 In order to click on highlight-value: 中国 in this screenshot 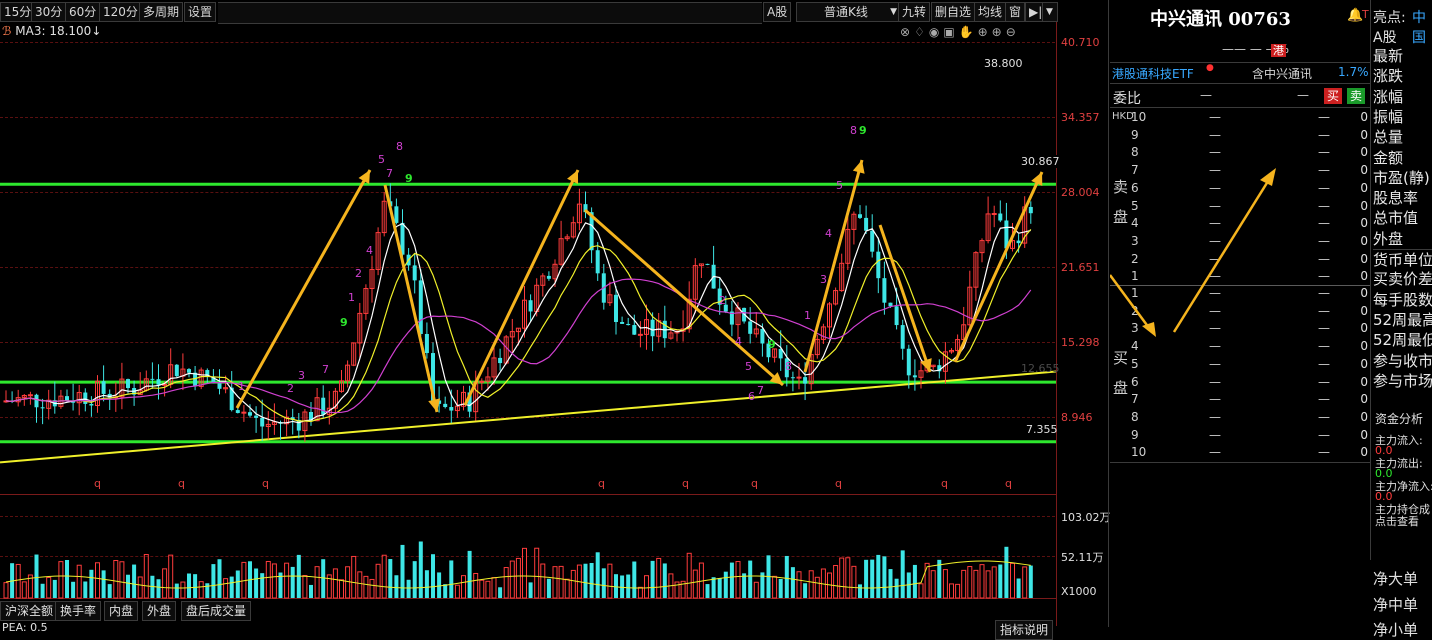, I will do `click(1422, 27)`.